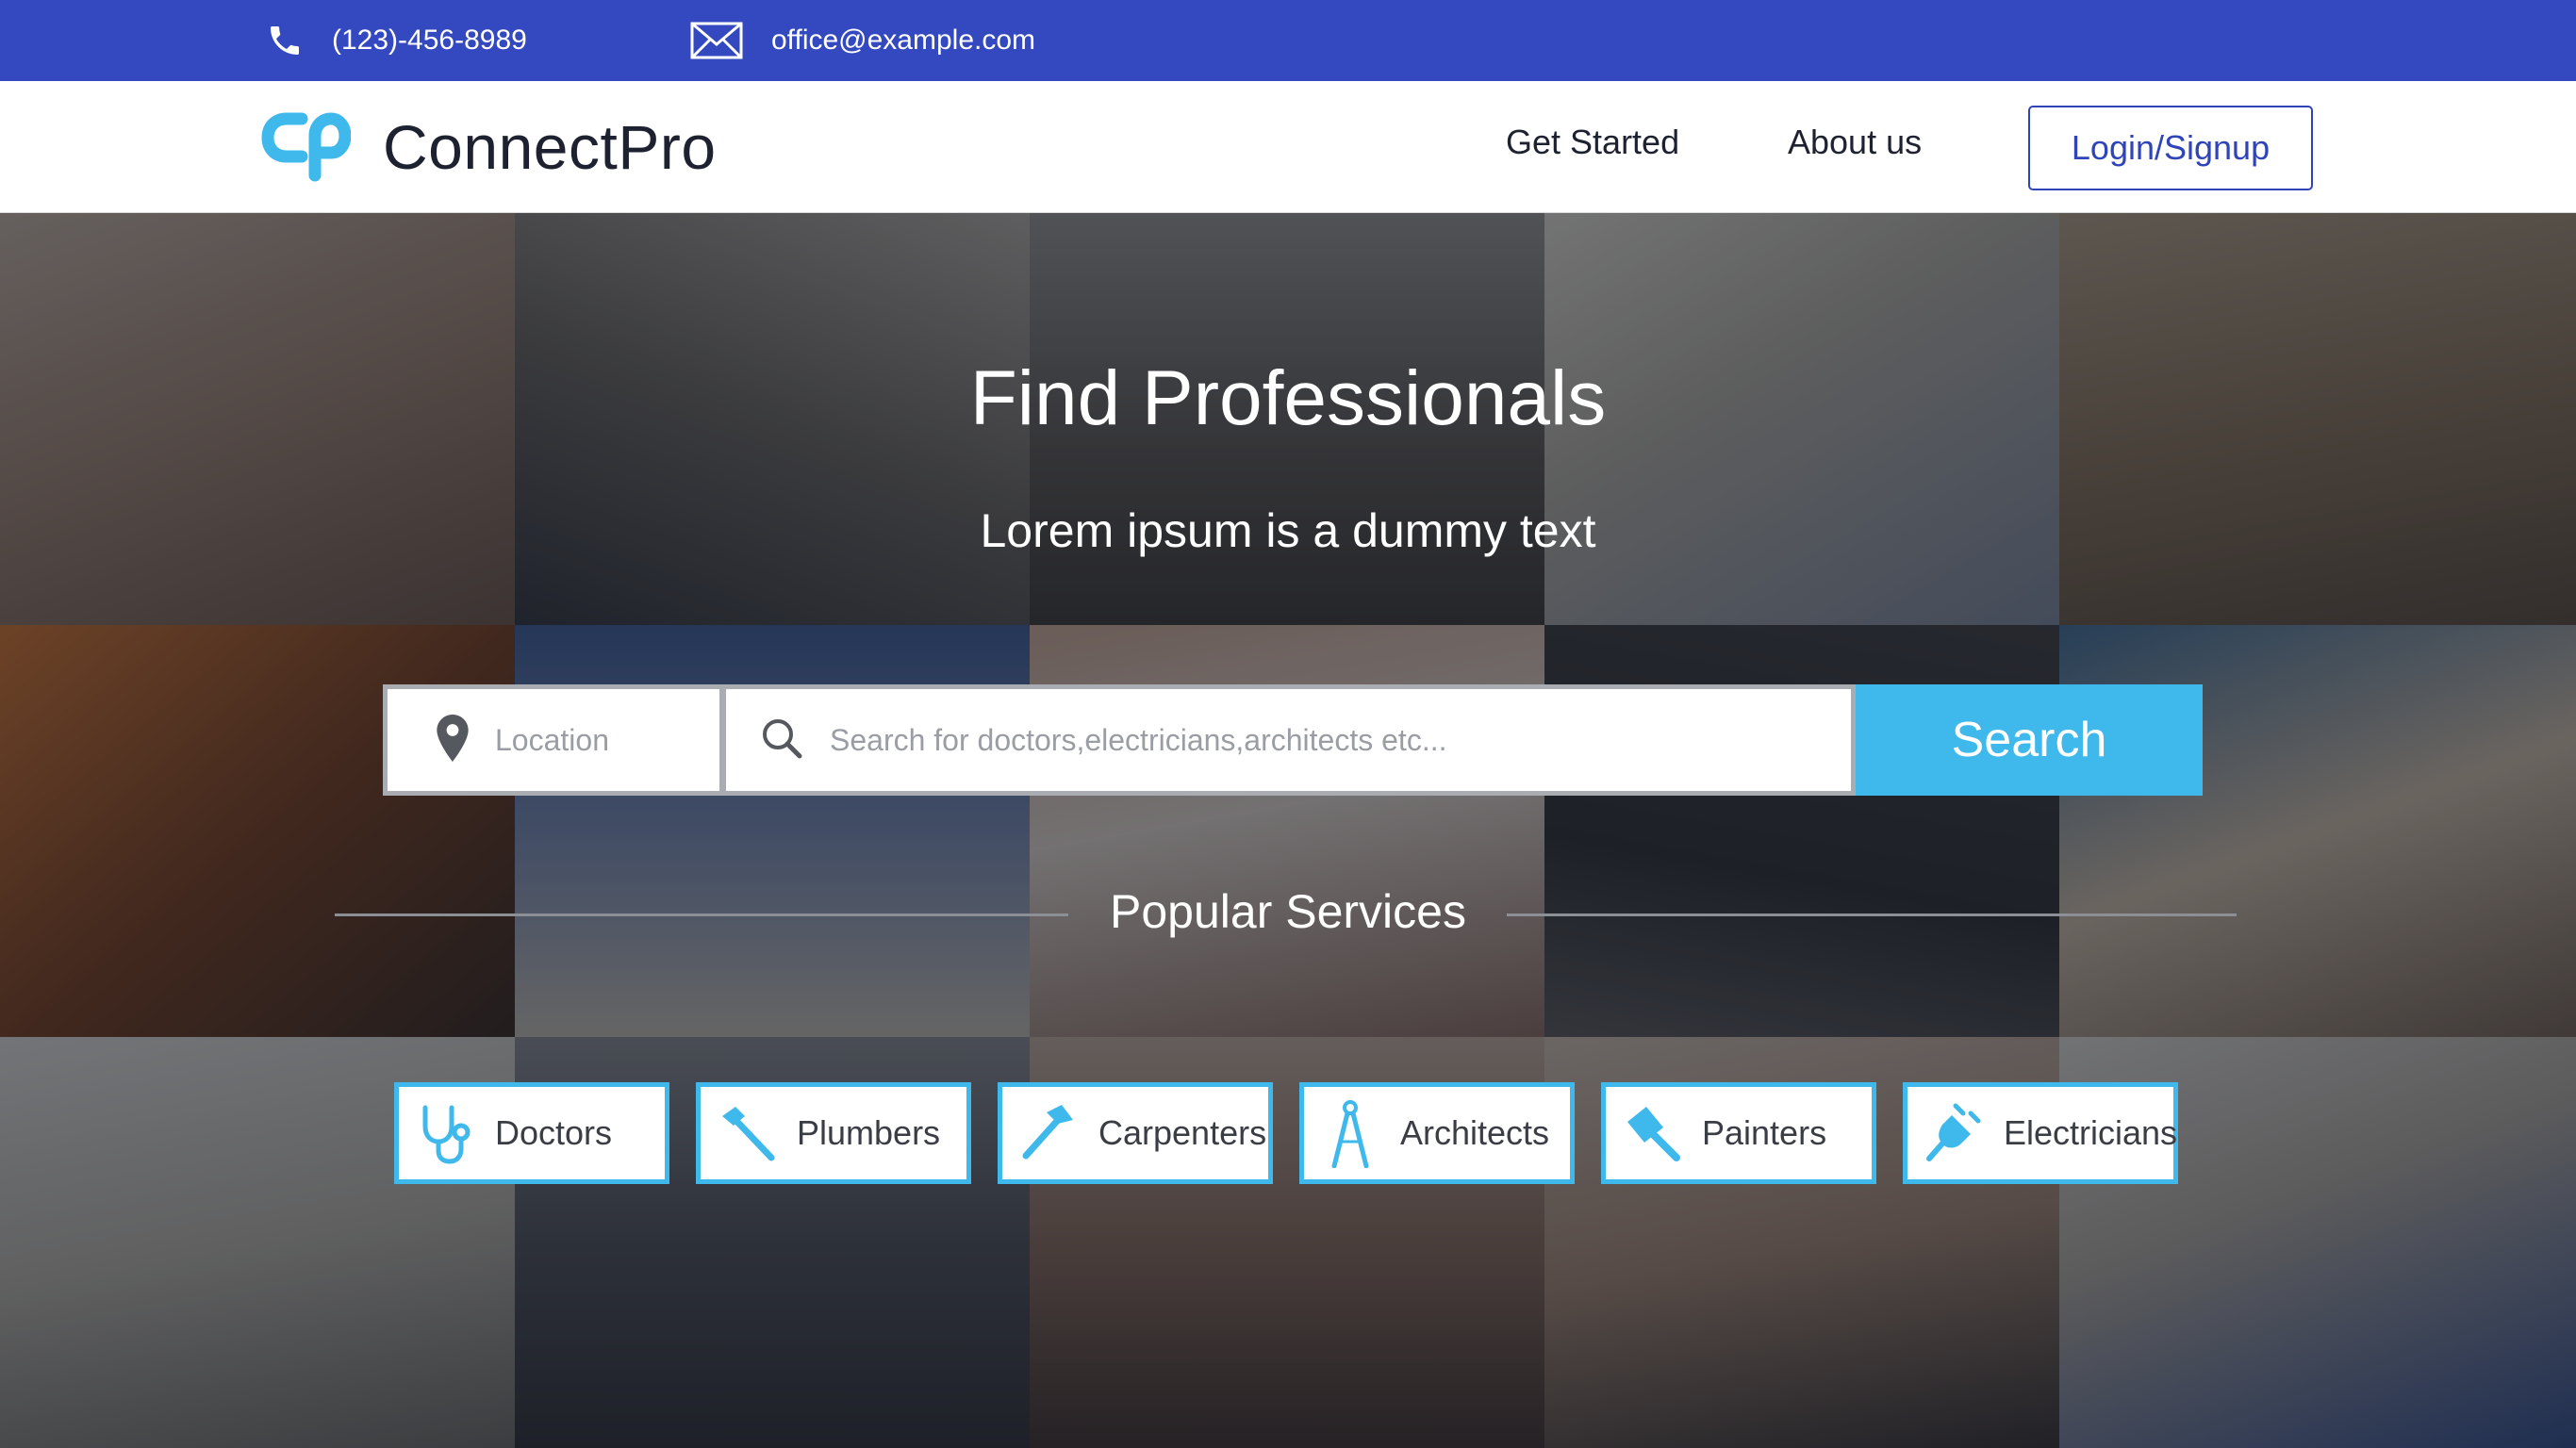 This screenshot has width=2576, height=1448. Describe the element at coordinates (1592, 142) in the screenshot. I see `nav-get-started: Get Started` at that location.